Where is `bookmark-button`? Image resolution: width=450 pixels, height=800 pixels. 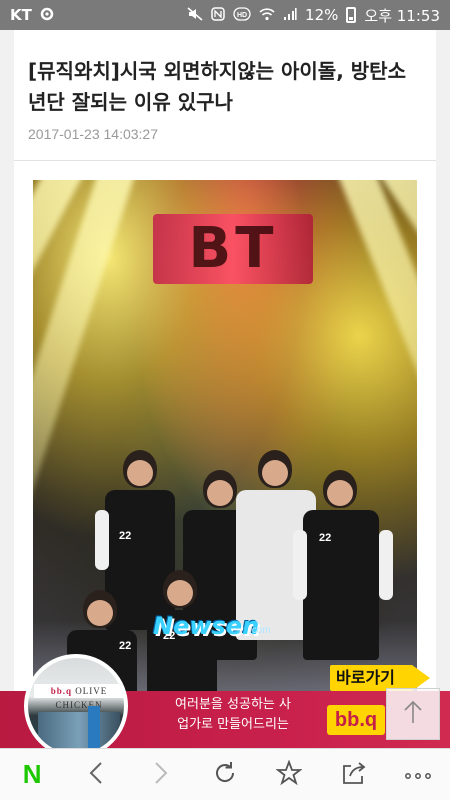 bookmark-button is located at coordinates (289, 774).